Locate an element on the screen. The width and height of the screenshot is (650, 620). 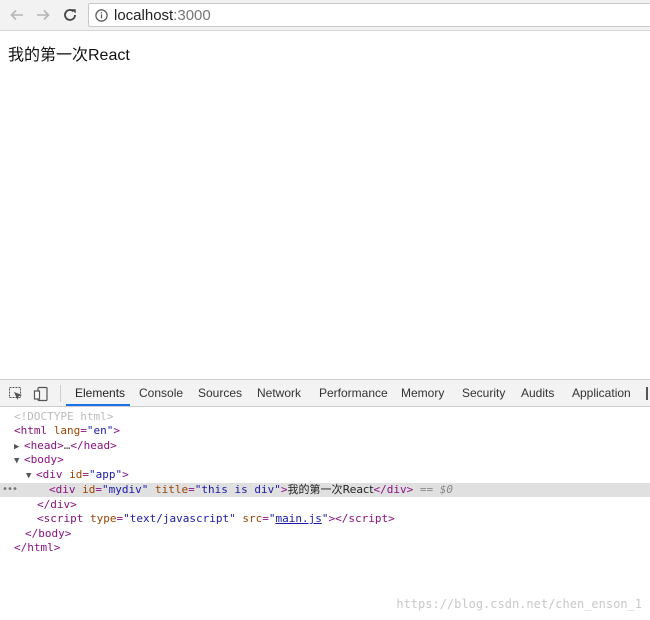
tab-security: Security is located at coordinates (483, 393).